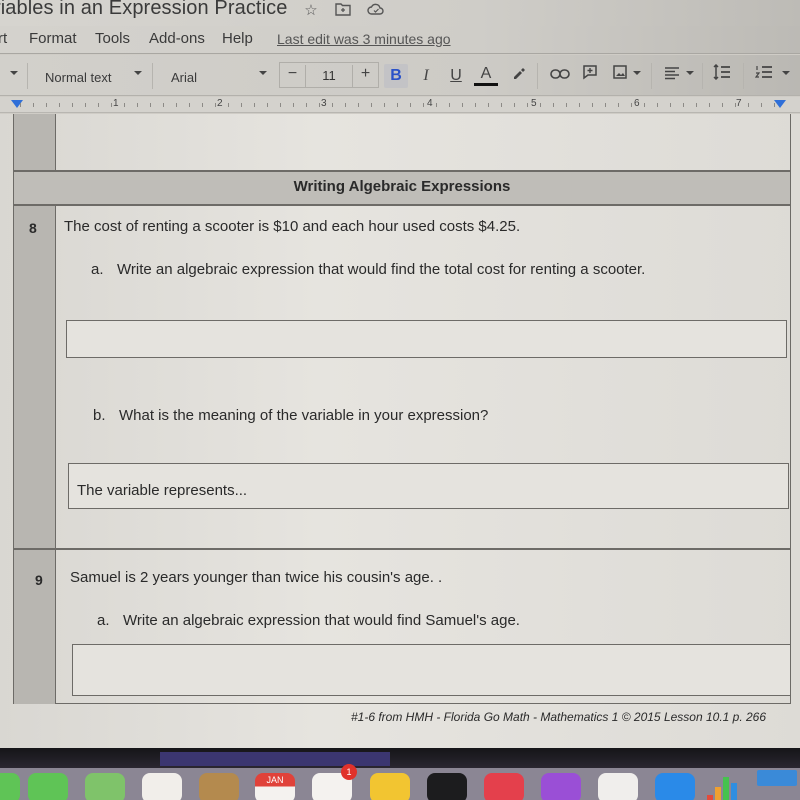  I want to click on question-number: 9, so click(39, 580).